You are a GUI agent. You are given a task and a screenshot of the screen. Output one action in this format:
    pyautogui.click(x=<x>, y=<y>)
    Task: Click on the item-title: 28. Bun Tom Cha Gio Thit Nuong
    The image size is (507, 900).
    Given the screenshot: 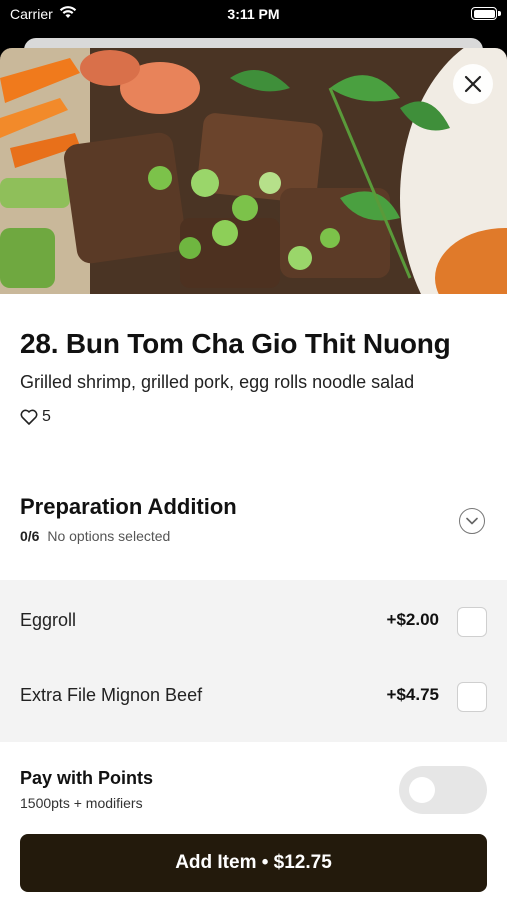 What is the action you would take?
    pyautogui.click(x=235, y=343)
    